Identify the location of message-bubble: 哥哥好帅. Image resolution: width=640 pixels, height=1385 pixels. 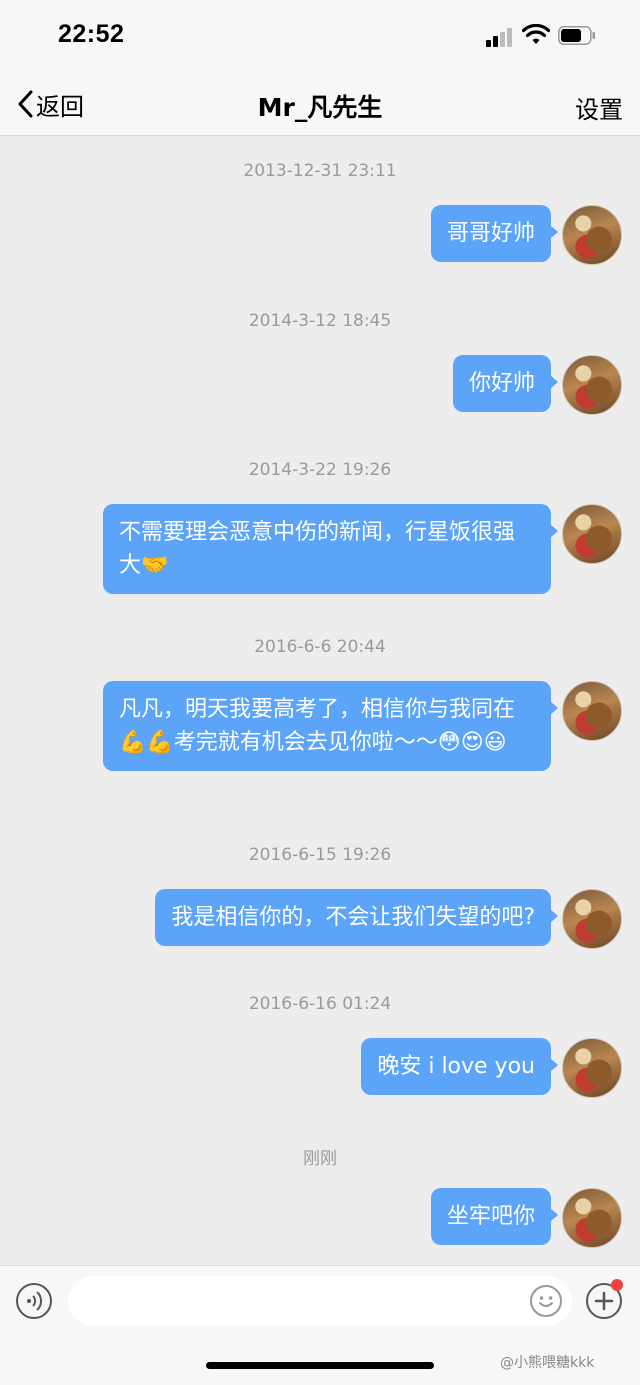
(494, 233).